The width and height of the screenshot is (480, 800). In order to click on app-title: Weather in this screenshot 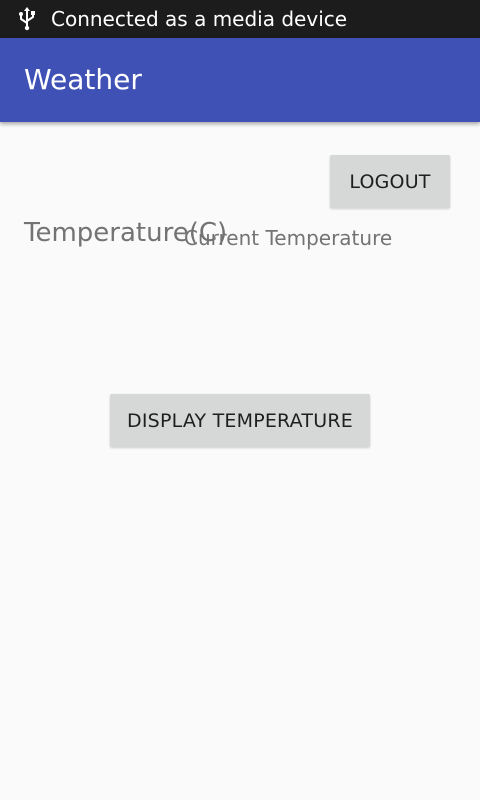, I will do `click(83, 79)`.